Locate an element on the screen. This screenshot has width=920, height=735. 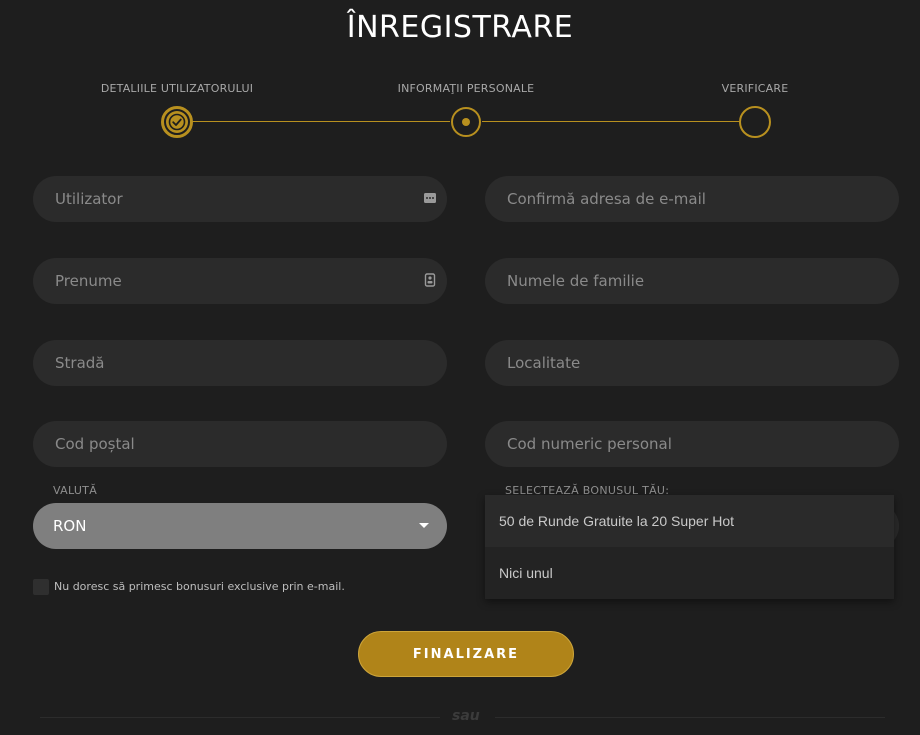
checkmark-icon is located at coordinates (177, 122).